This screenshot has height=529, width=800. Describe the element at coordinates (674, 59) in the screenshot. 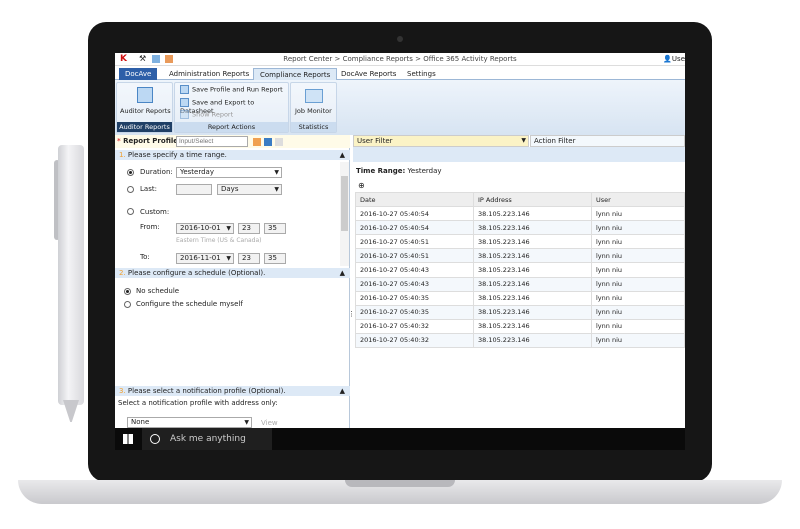

I see `user-menu: 👤Use` at that location.